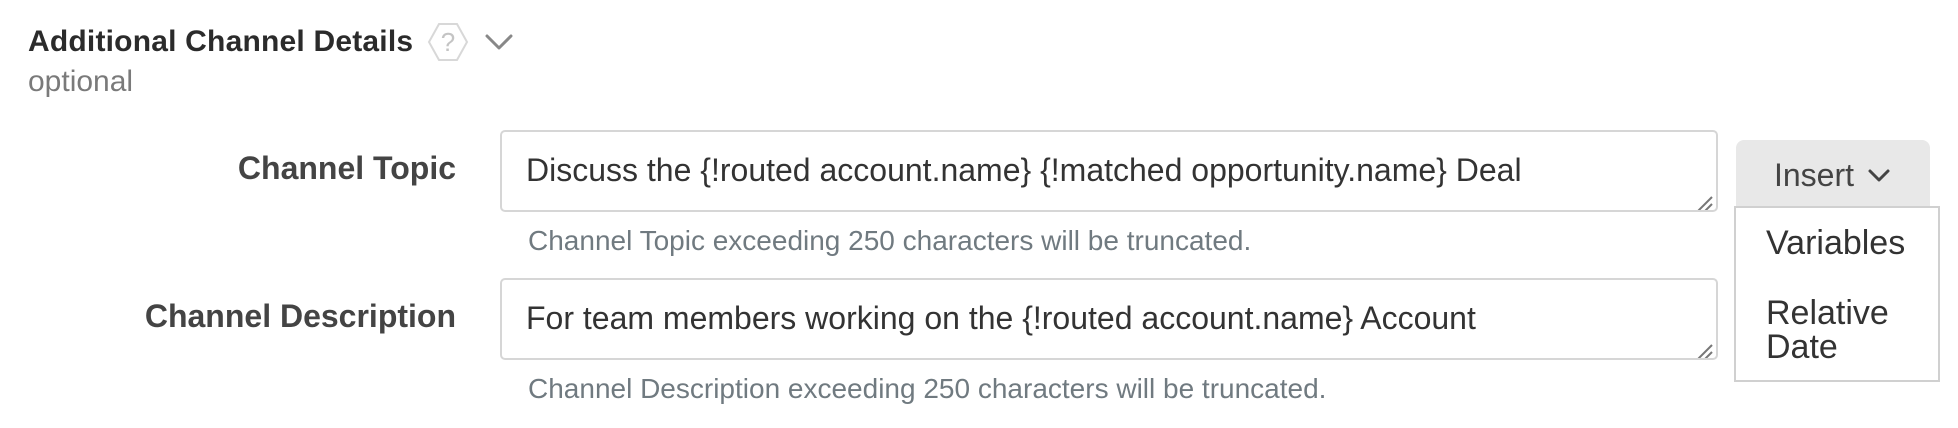  What do you see at coordinates (1835, 243) in the screenshot?
I see `menu-item-variables: Variables` at bounding box center [1835, 243].